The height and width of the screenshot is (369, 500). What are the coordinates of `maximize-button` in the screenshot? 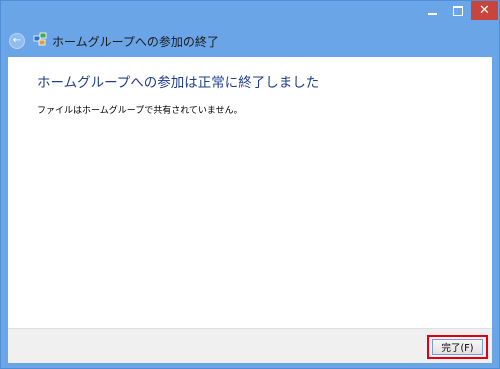 It's located at (458, 10).